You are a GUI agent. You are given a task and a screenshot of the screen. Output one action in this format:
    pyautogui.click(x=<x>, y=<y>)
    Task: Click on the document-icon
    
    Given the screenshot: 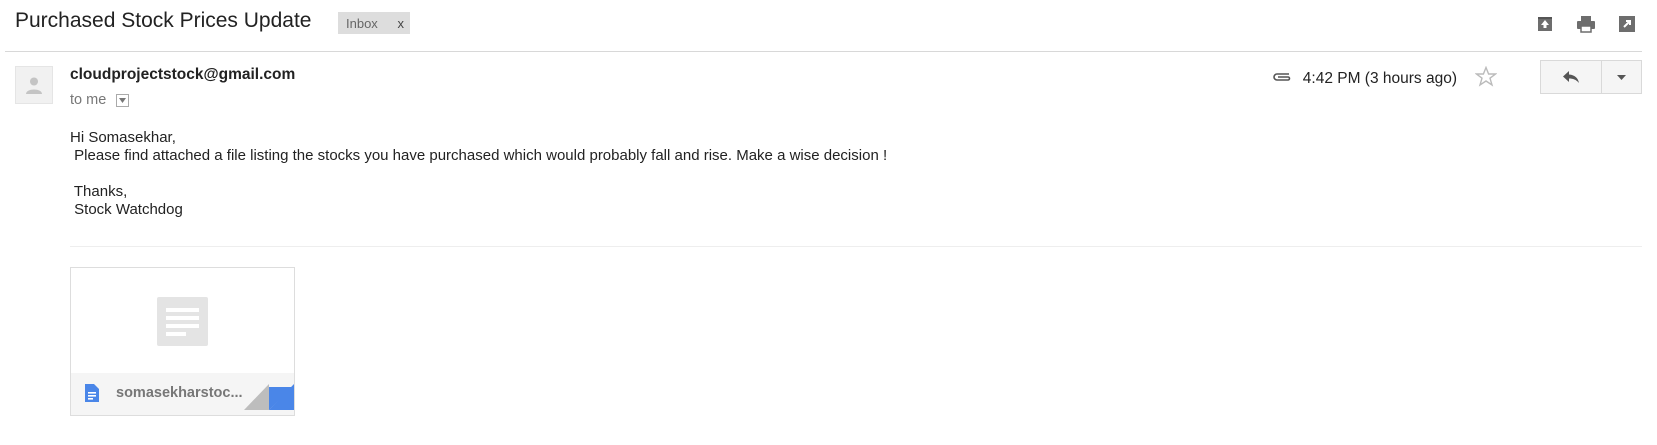 What is the action you would take?
    pyautogui.click(x=92, y=395)
    